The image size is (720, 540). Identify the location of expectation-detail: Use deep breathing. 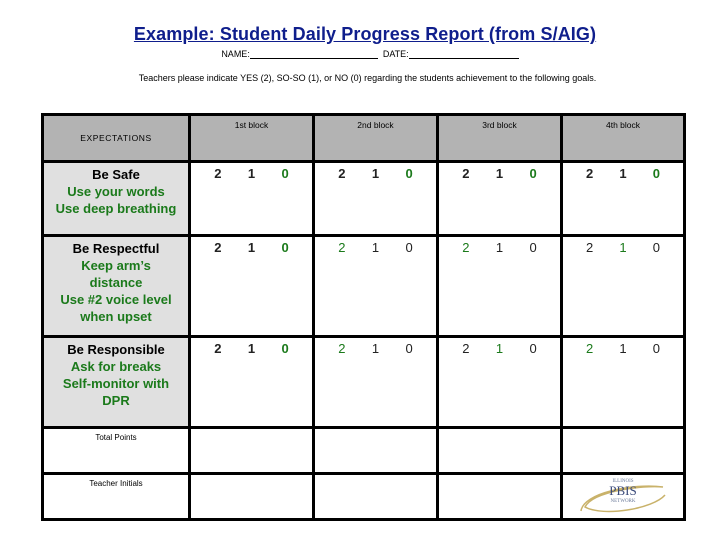
(116, 208).